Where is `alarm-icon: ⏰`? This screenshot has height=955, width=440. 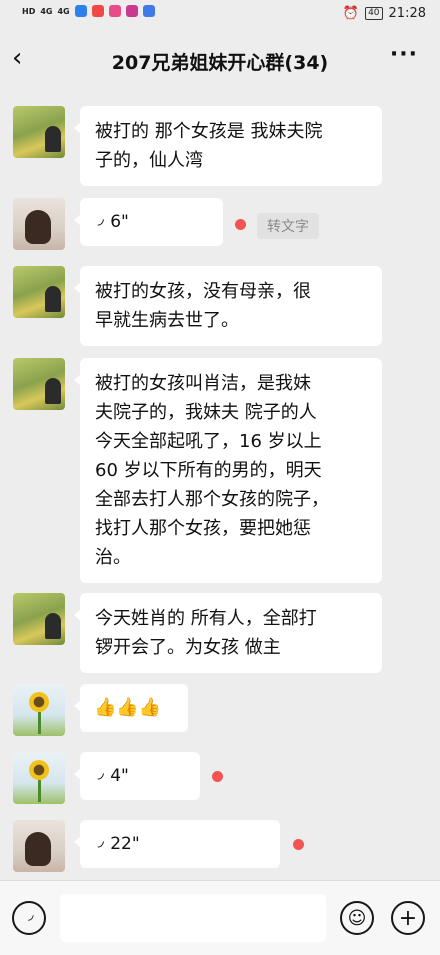 alarm-icon: ⏰ is located at coordinates (351, 13).